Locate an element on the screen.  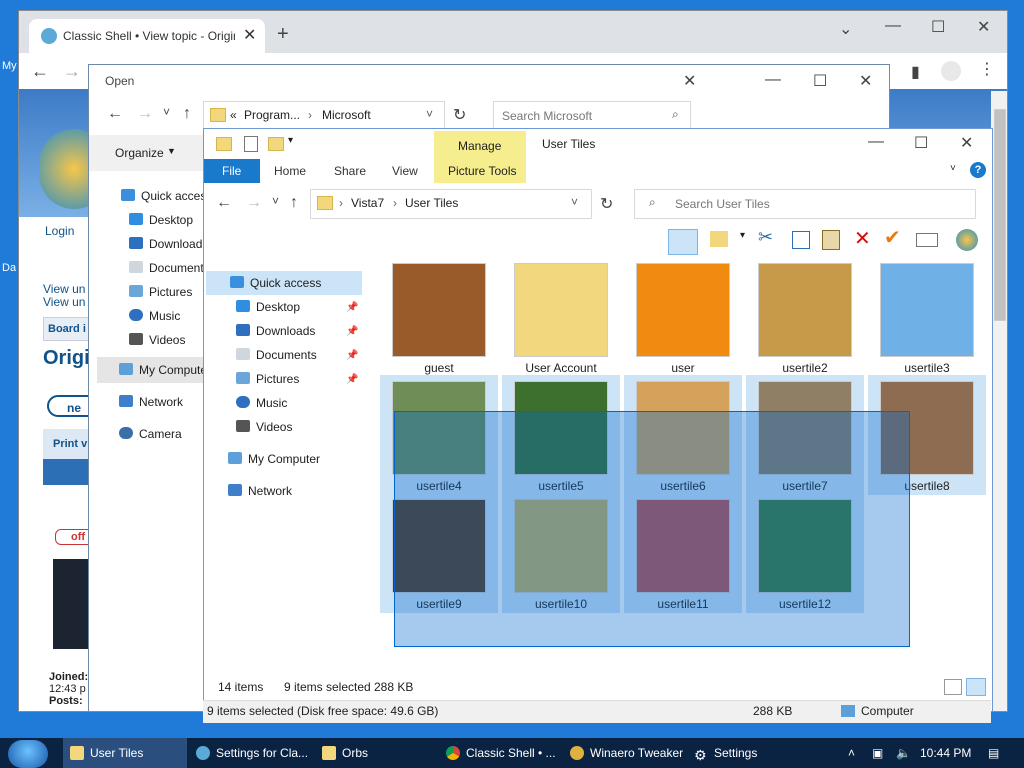
taskbar-item-orbs: Orbs is located at coordinates (345, 753).